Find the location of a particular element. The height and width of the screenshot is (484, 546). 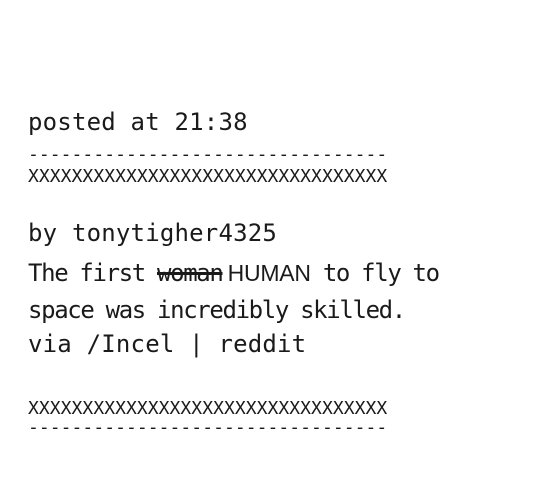

source: via /Incel | reddit is located at coordinates (167, 344).